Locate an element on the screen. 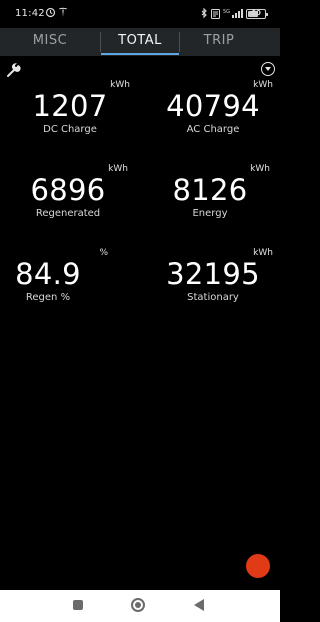 The width and height of the screenshot is (320, 622). navigation-bar is located at coordinates (140, 606).